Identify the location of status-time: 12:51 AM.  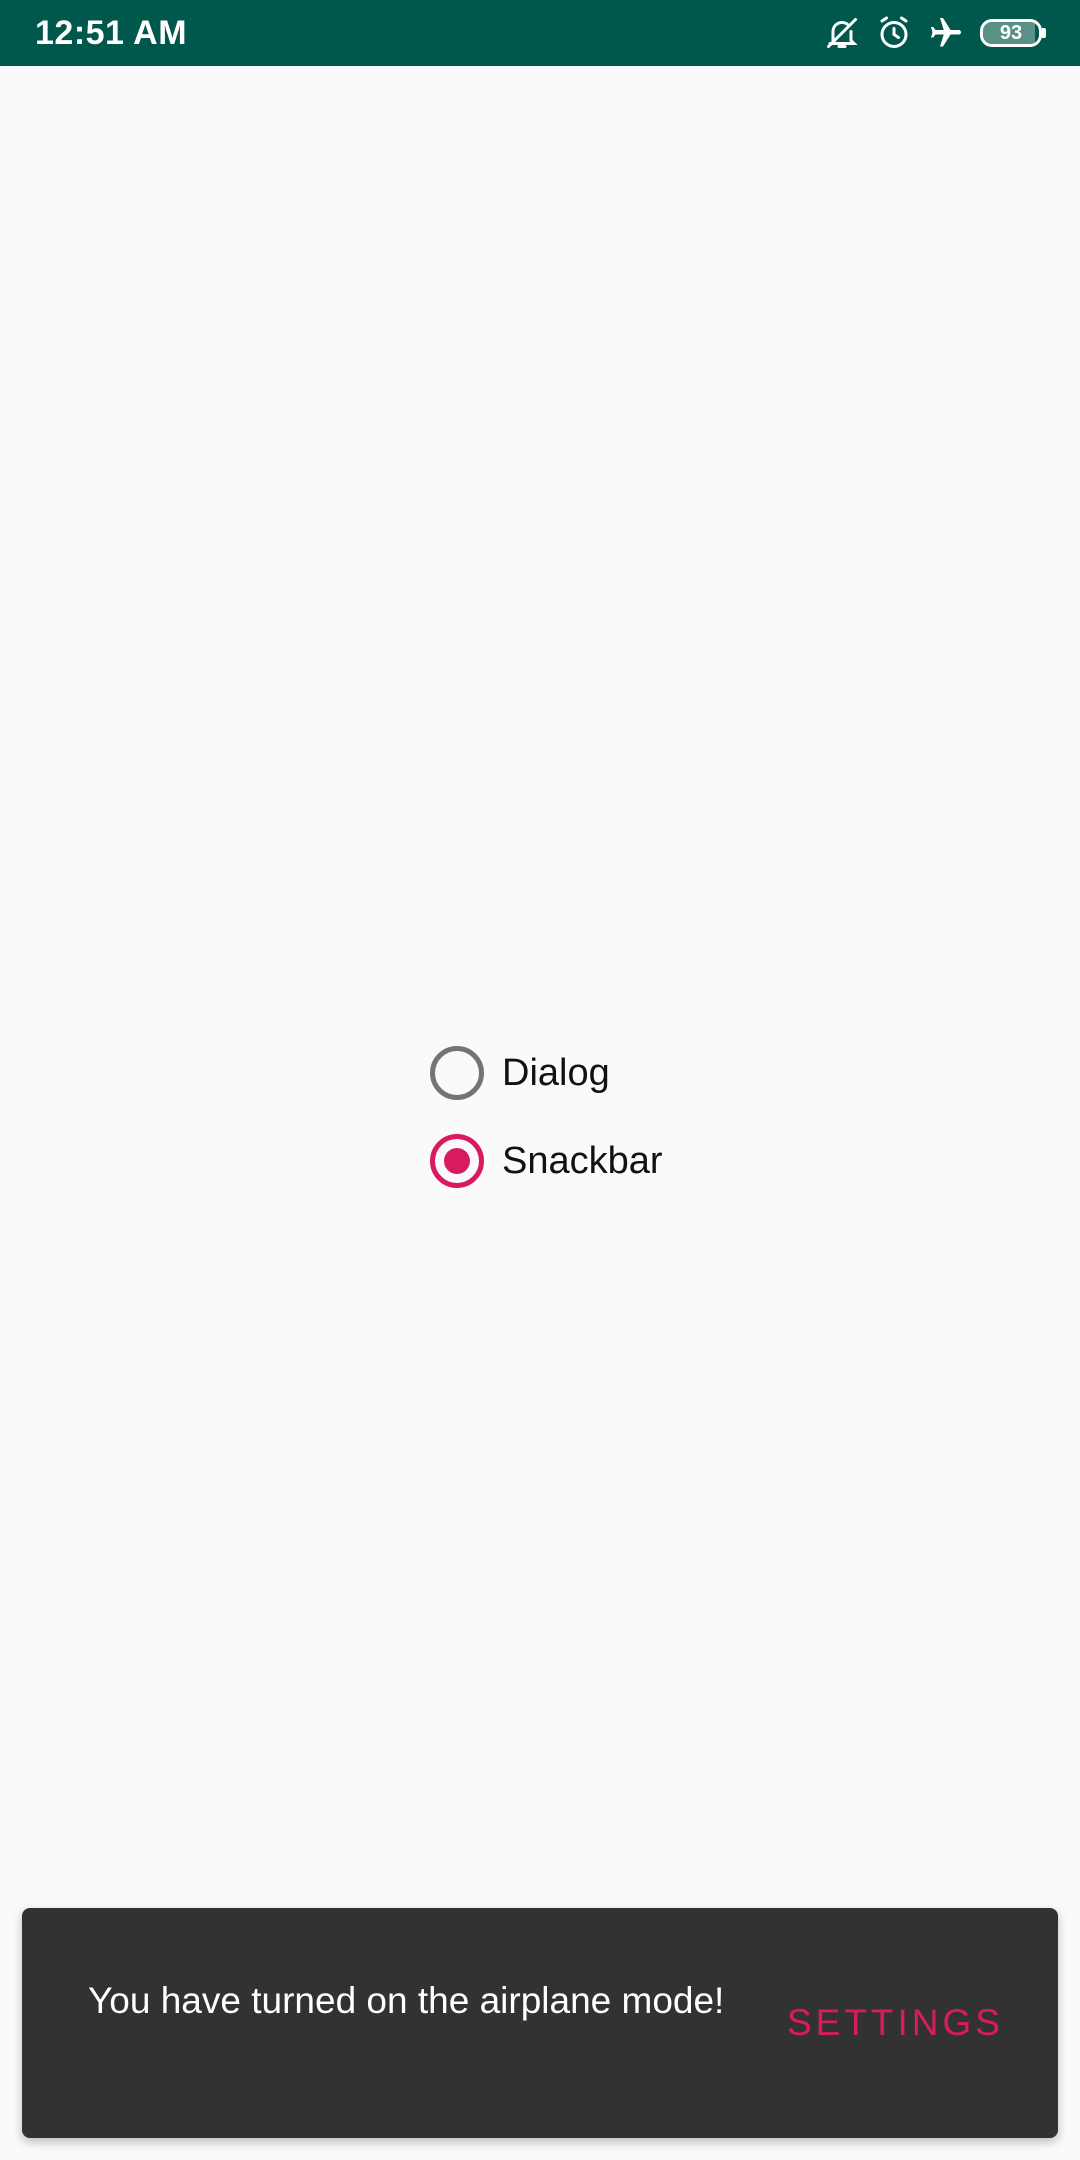
(111, 33).